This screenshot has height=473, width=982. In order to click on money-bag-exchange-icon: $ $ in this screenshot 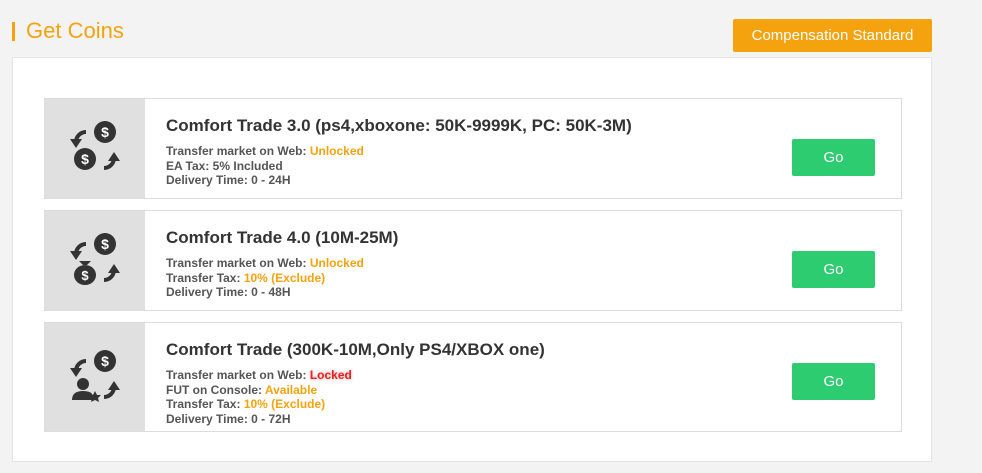, I will do `click(95, 260)`.